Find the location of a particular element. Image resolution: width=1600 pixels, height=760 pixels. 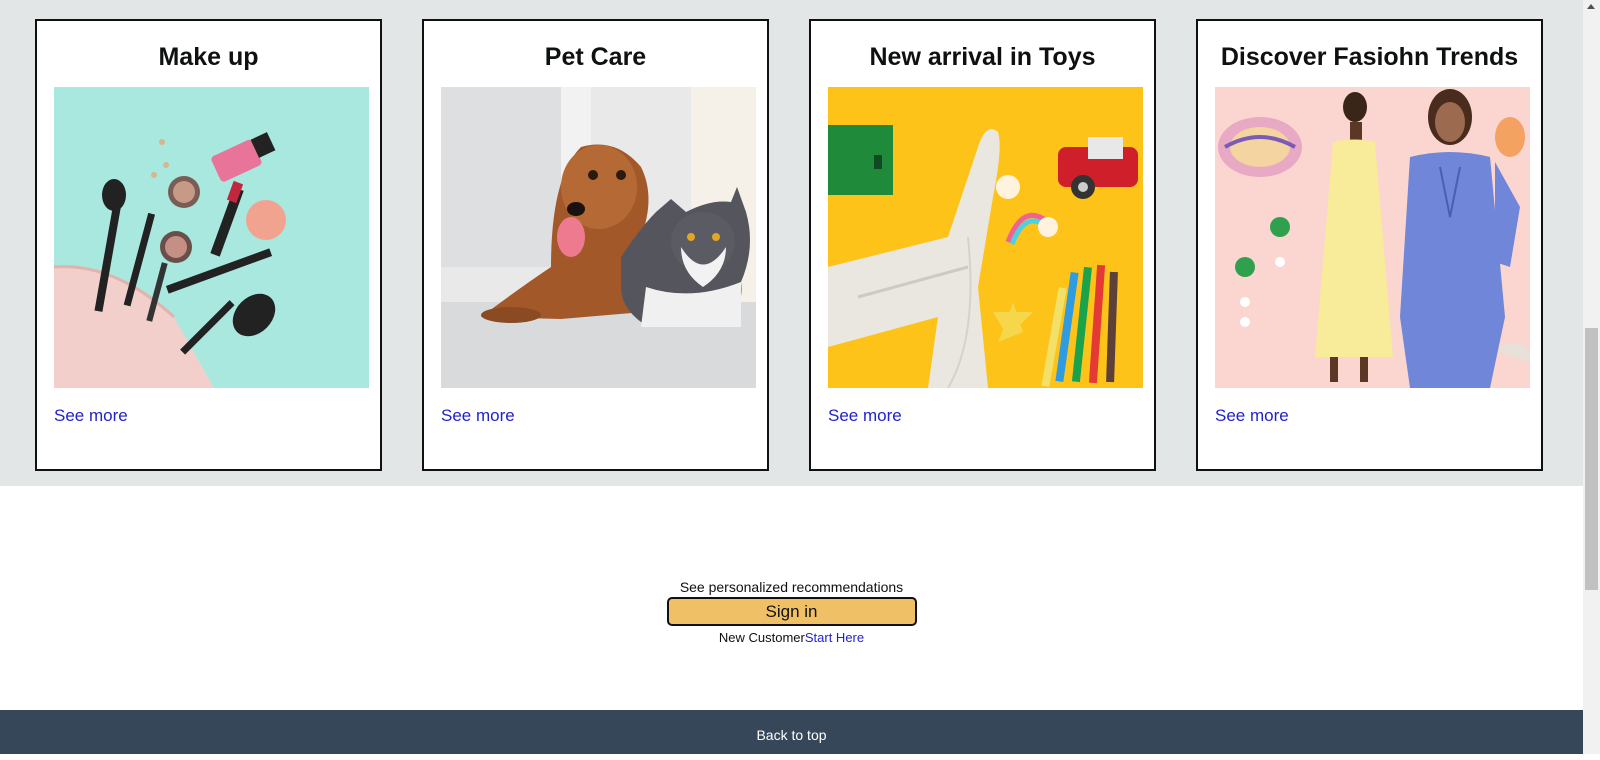

card-title: Discover Fasiohn Trends is located at coordinates (1369, 57).